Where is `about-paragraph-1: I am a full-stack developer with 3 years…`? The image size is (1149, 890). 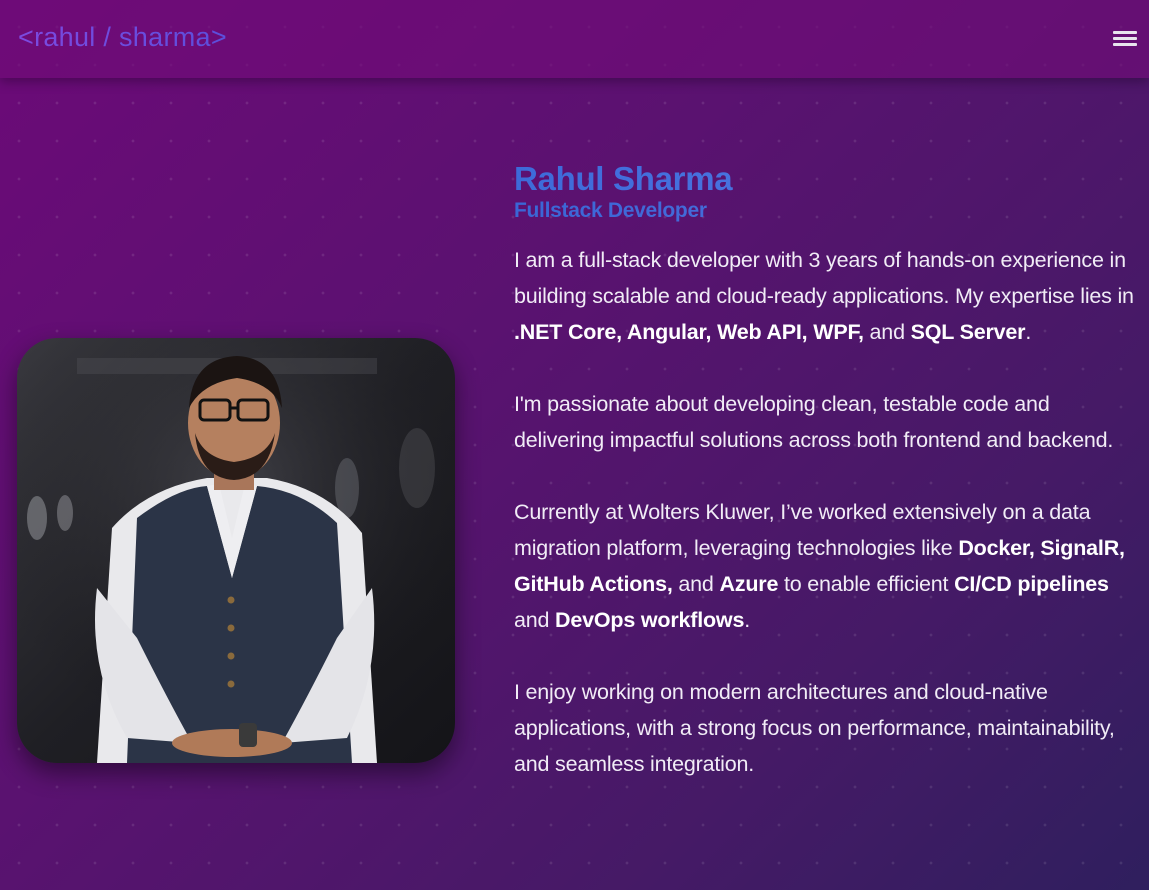 about-paragraph-1: I am a full-stack developer with 3 years… is located at coordinates (824, 296).